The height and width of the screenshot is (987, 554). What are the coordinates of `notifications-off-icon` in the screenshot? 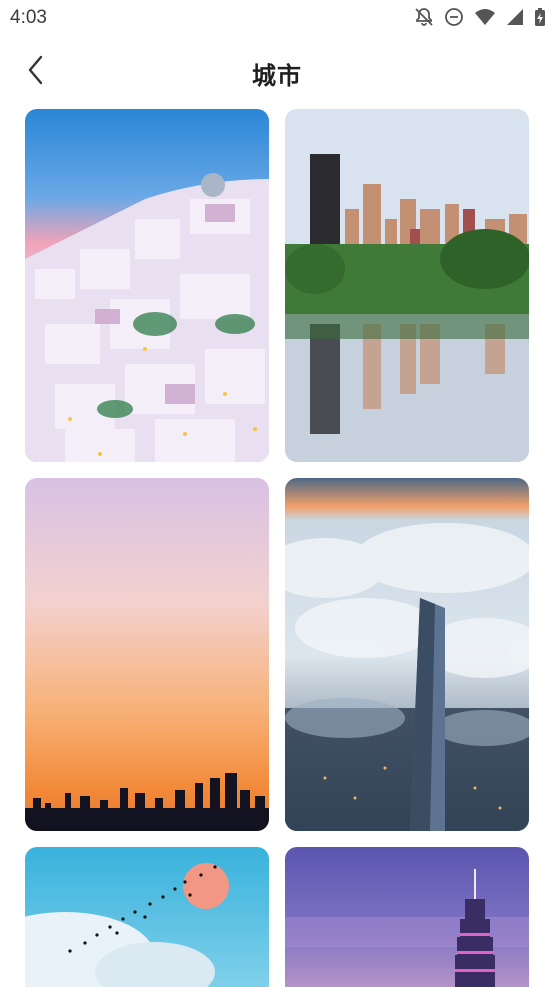 It's located at (424, 17).